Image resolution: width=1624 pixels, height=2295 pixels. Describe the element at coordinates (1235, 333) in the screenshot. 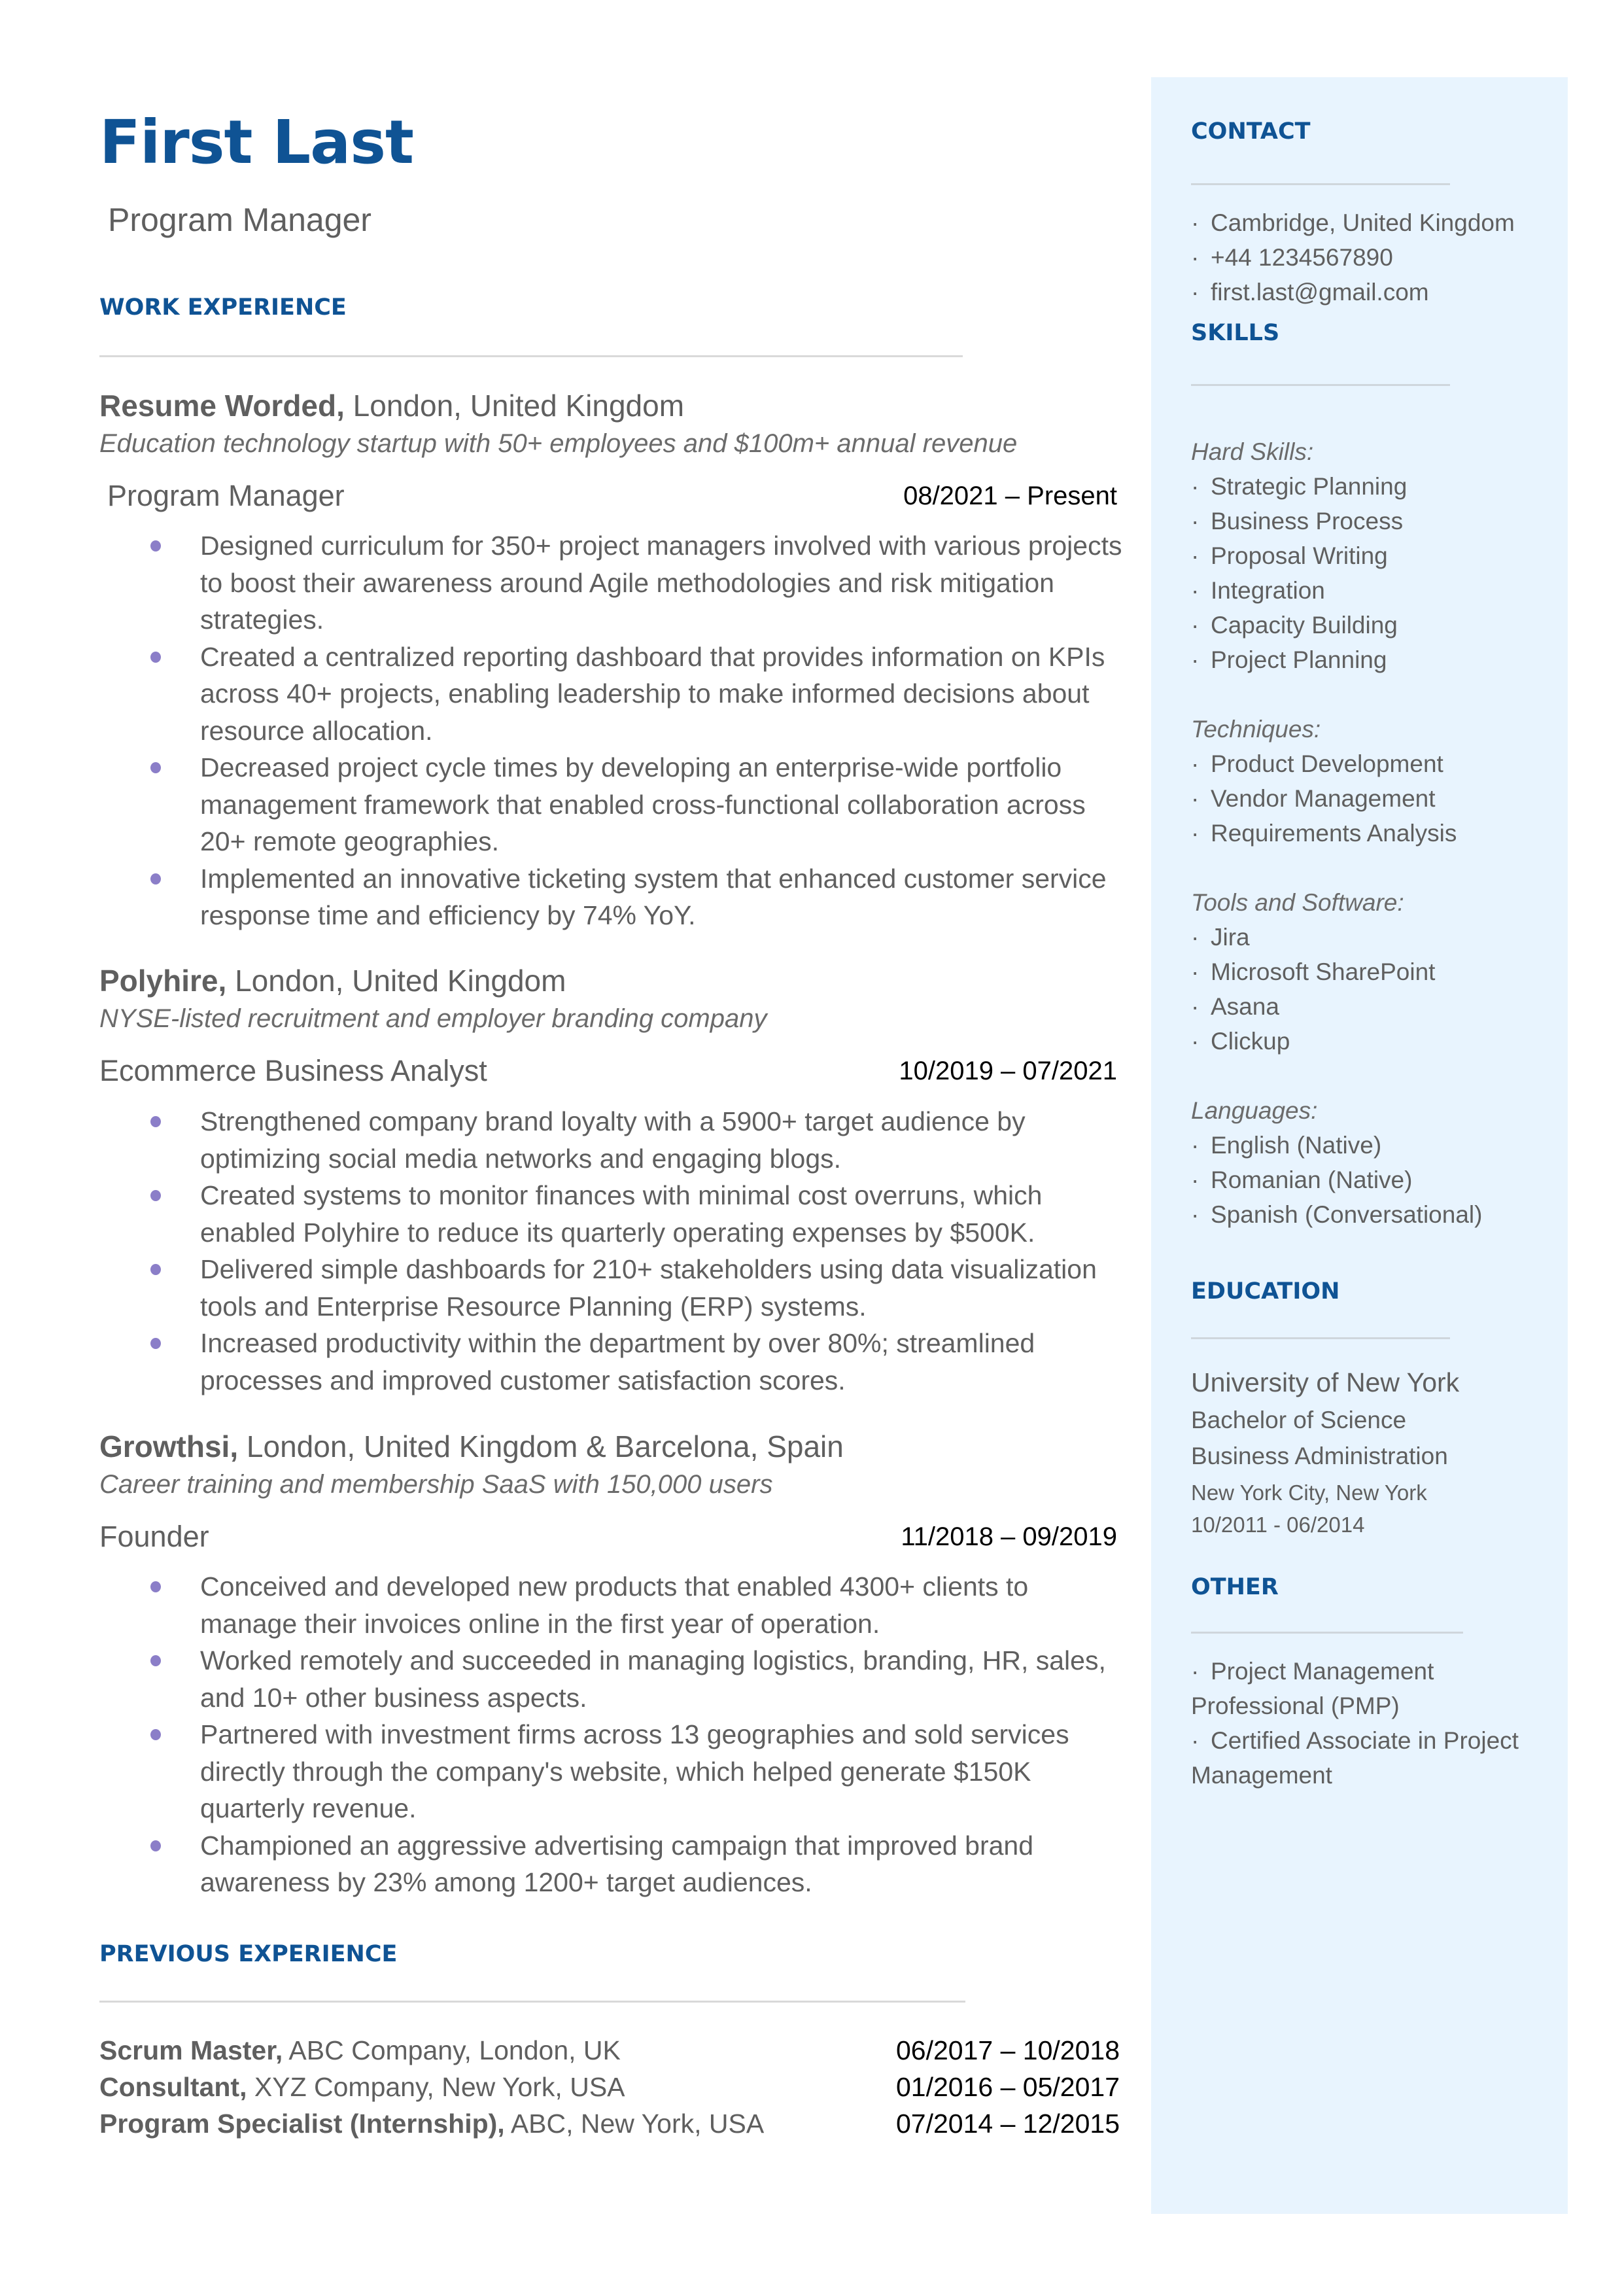

I see `skills-heading: SKILLS` at that location.